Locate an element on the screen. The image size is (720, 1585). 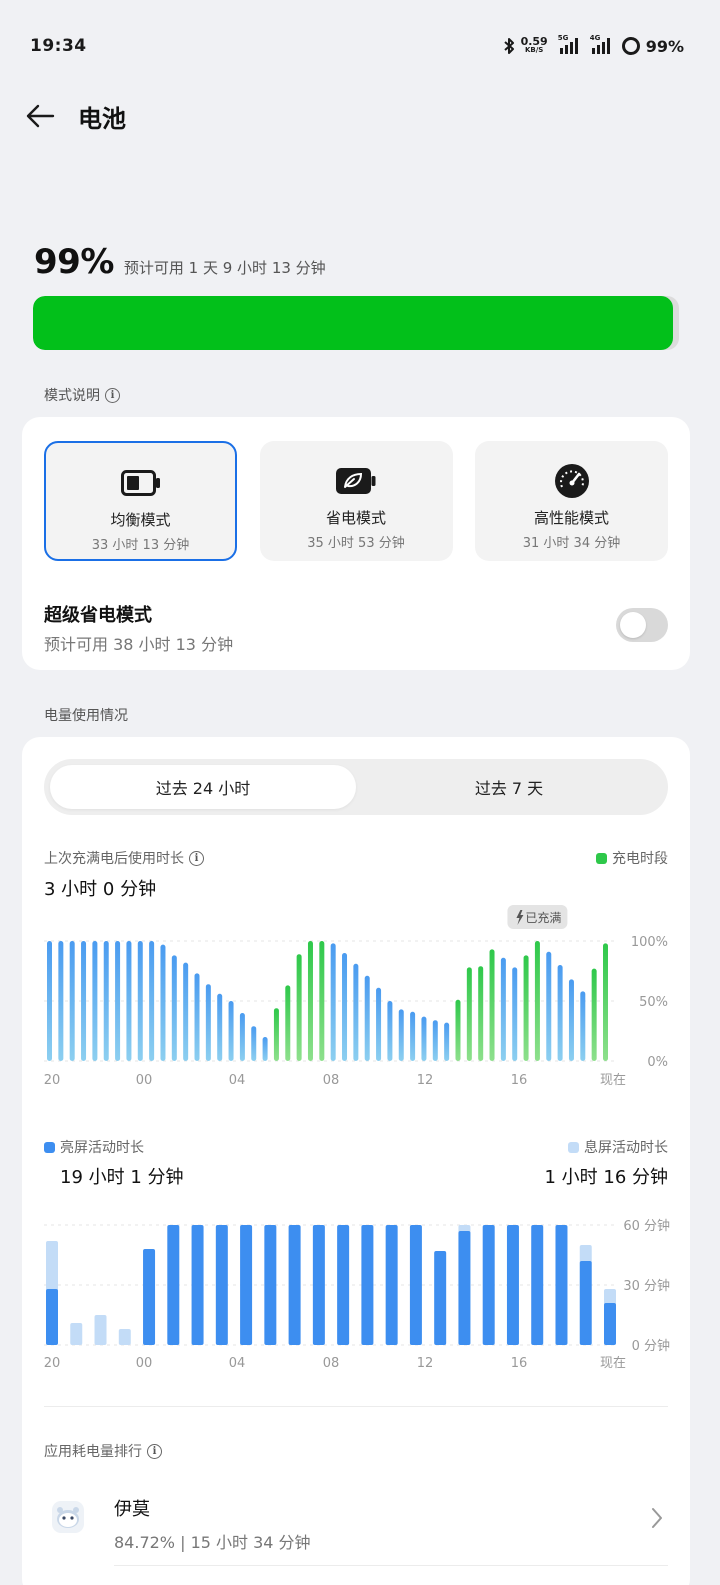
battery-level-bar is located at coordinates (356, 323).